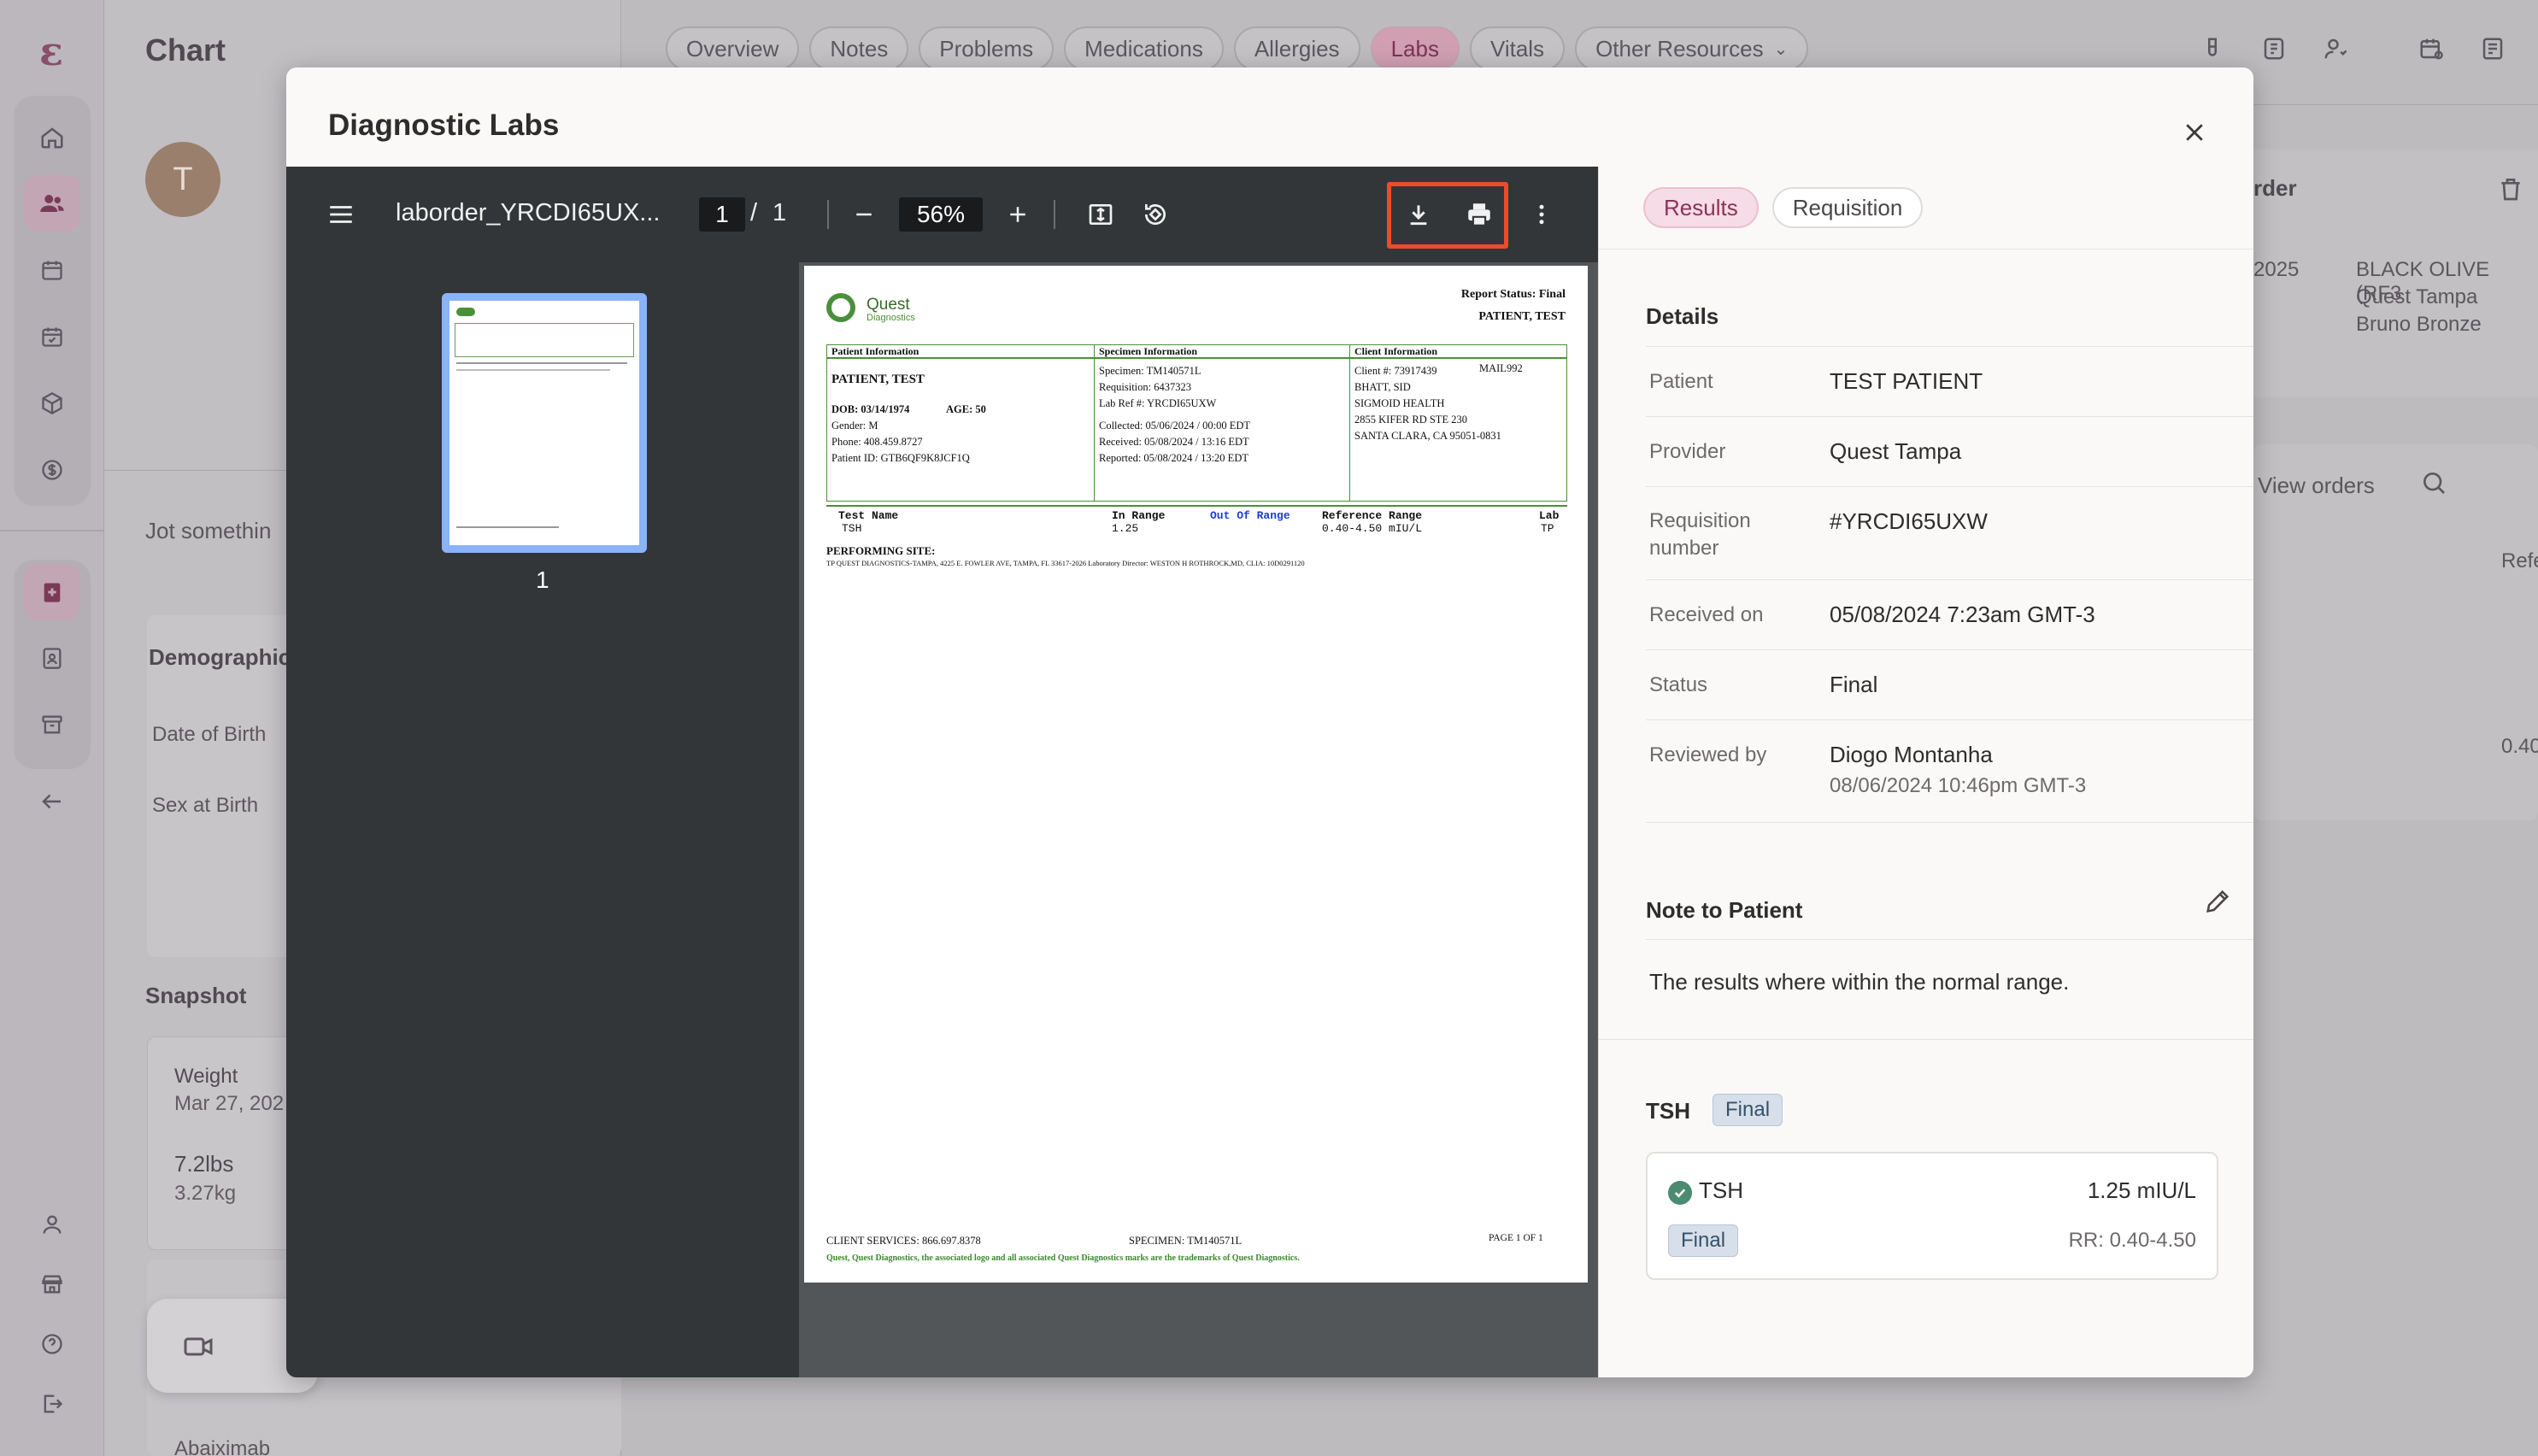  What do you see at coordinates (1949, 452) in the screenshot?
I see `detail-row-provider: Provider Quest Tampa` at bounding box center [1949, 452].